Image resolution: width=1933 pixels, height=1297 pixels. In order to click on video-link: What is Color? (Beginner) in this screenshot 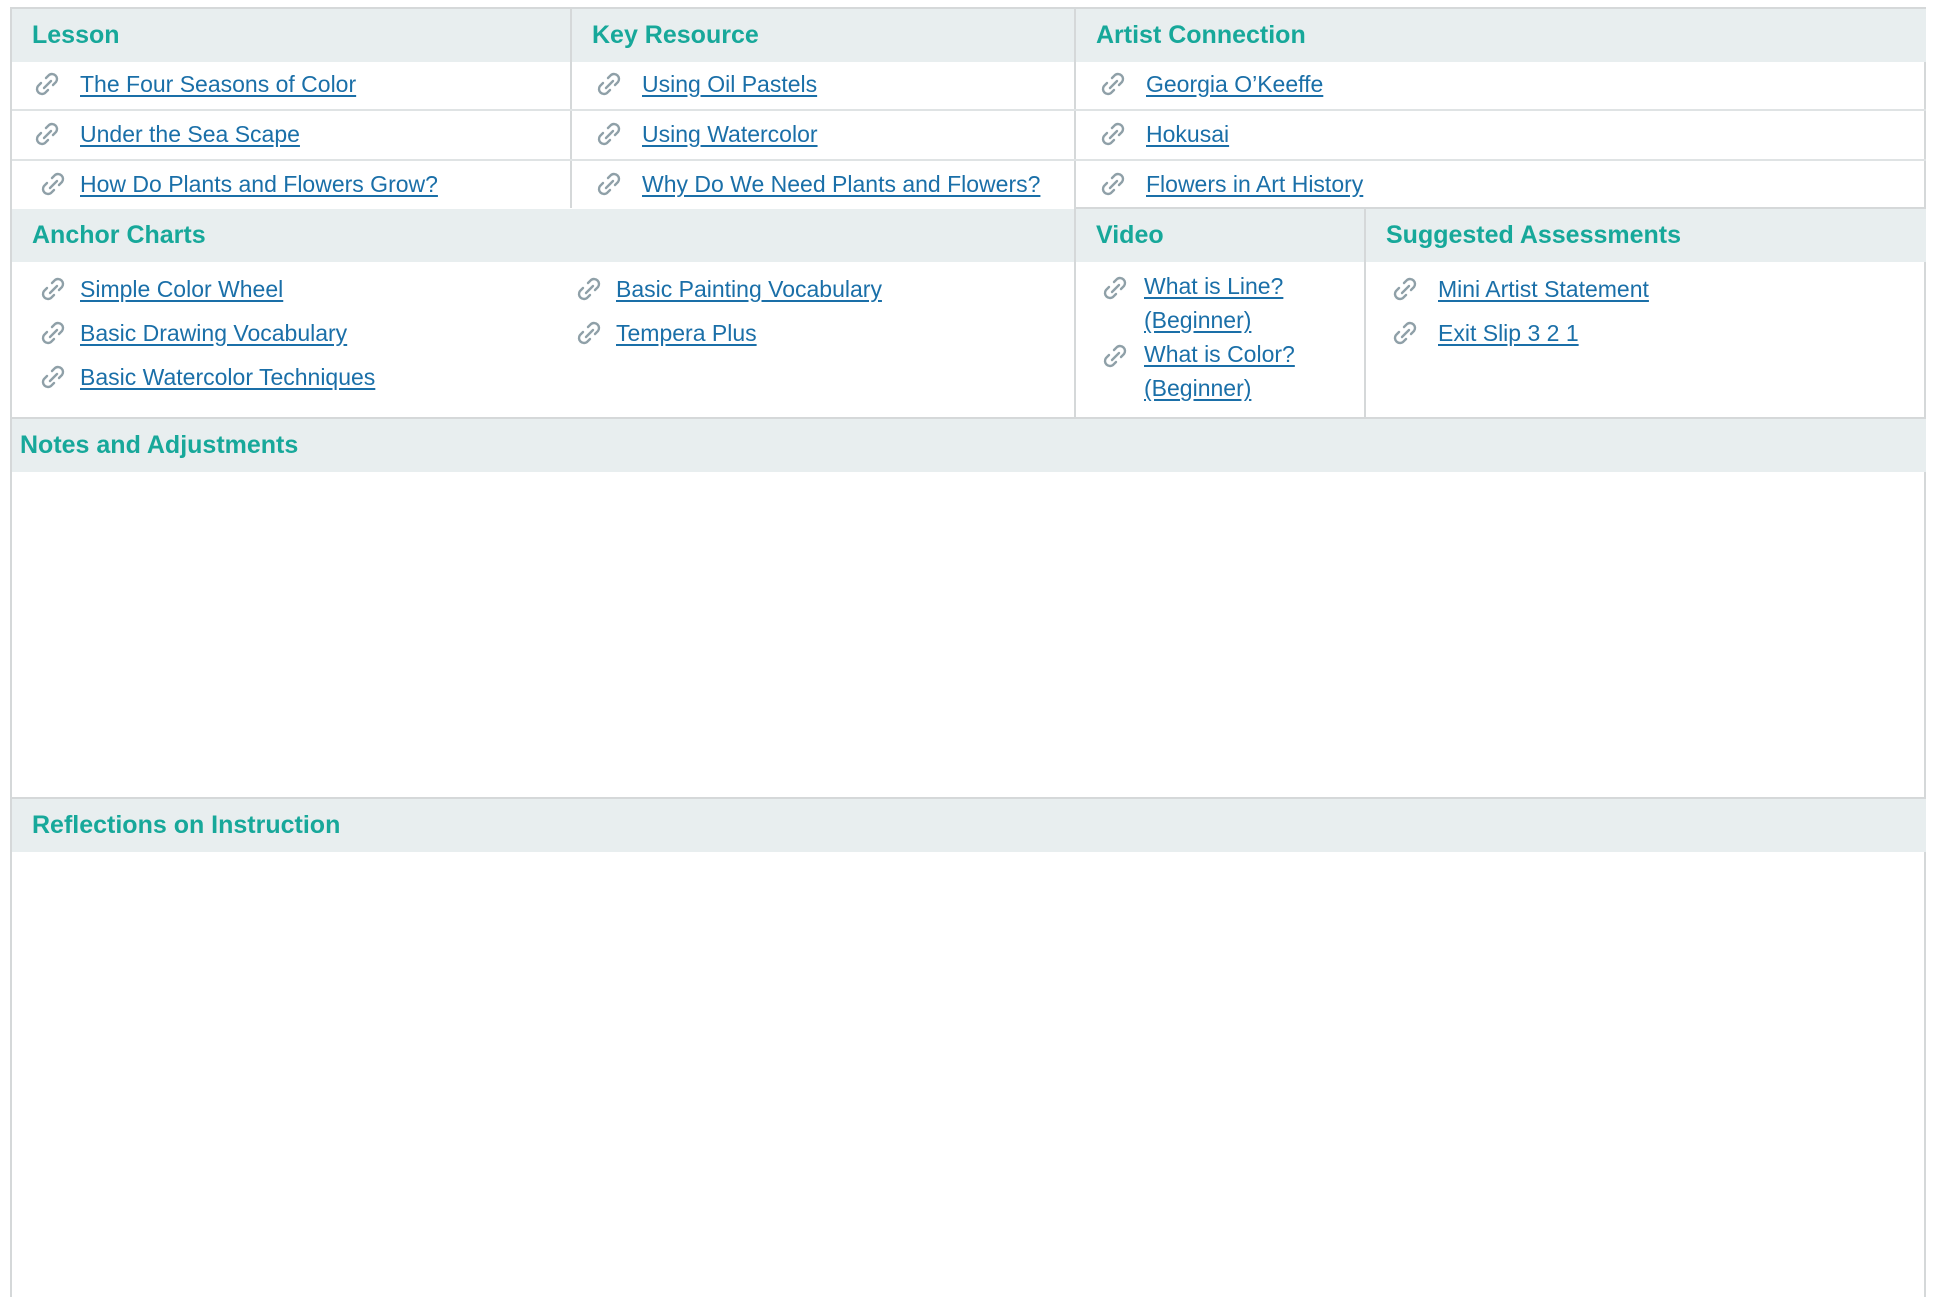, I will do `click(1231, 371)`.